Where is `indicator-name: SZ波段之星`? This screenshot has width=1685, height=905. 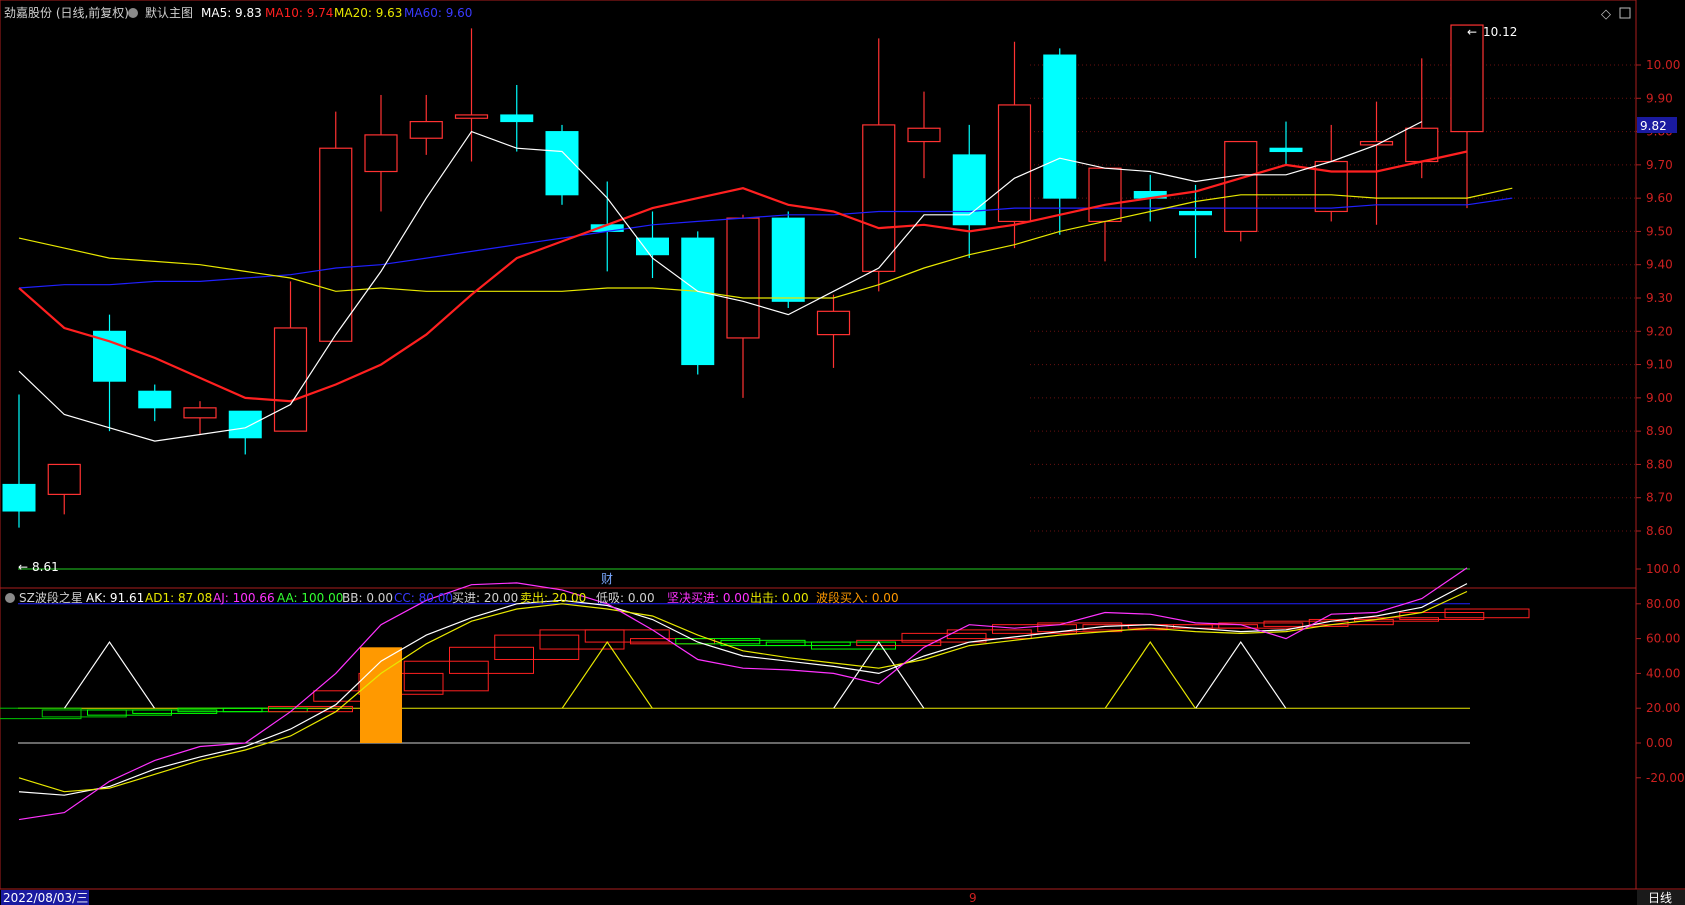
indicator-name: SZ波段之星 is located at coordinates (51, 597).